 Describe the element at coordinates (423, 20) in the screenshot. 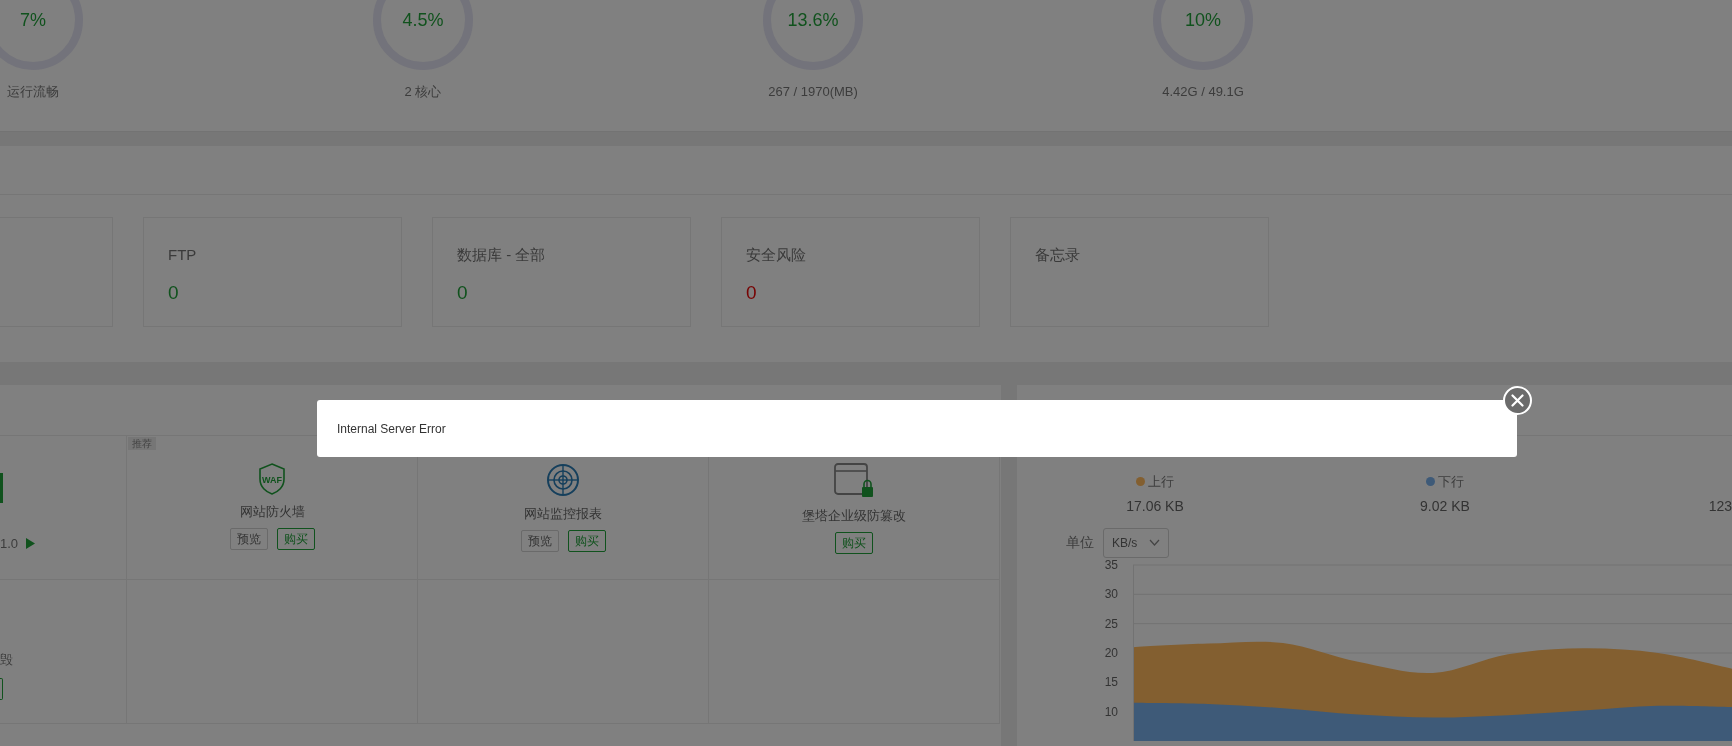

I see `gauge-value: 4.5%` at that location.